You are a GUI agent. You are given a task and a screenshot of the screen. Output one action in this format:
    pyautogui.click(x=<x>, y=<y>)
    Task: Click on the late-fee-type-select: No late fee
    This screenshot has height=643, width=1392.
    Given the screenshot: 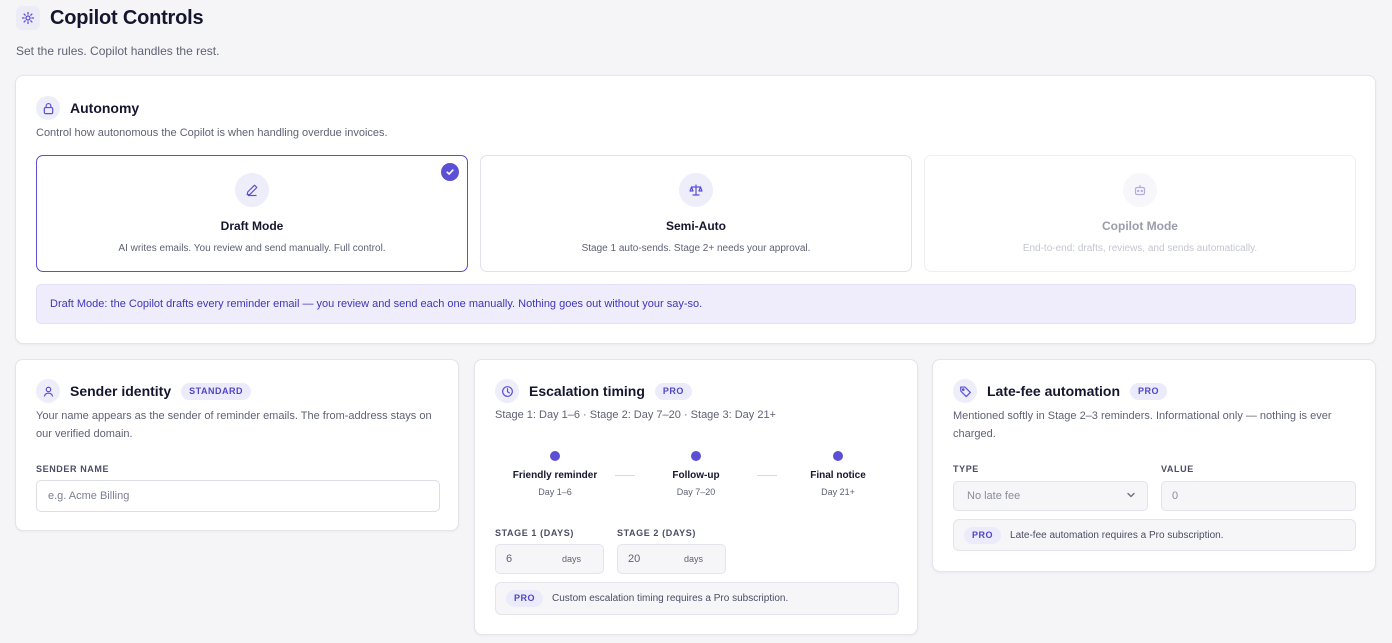 What is the action you would take?
    pyautogui.click(x=1050, y=496)
    